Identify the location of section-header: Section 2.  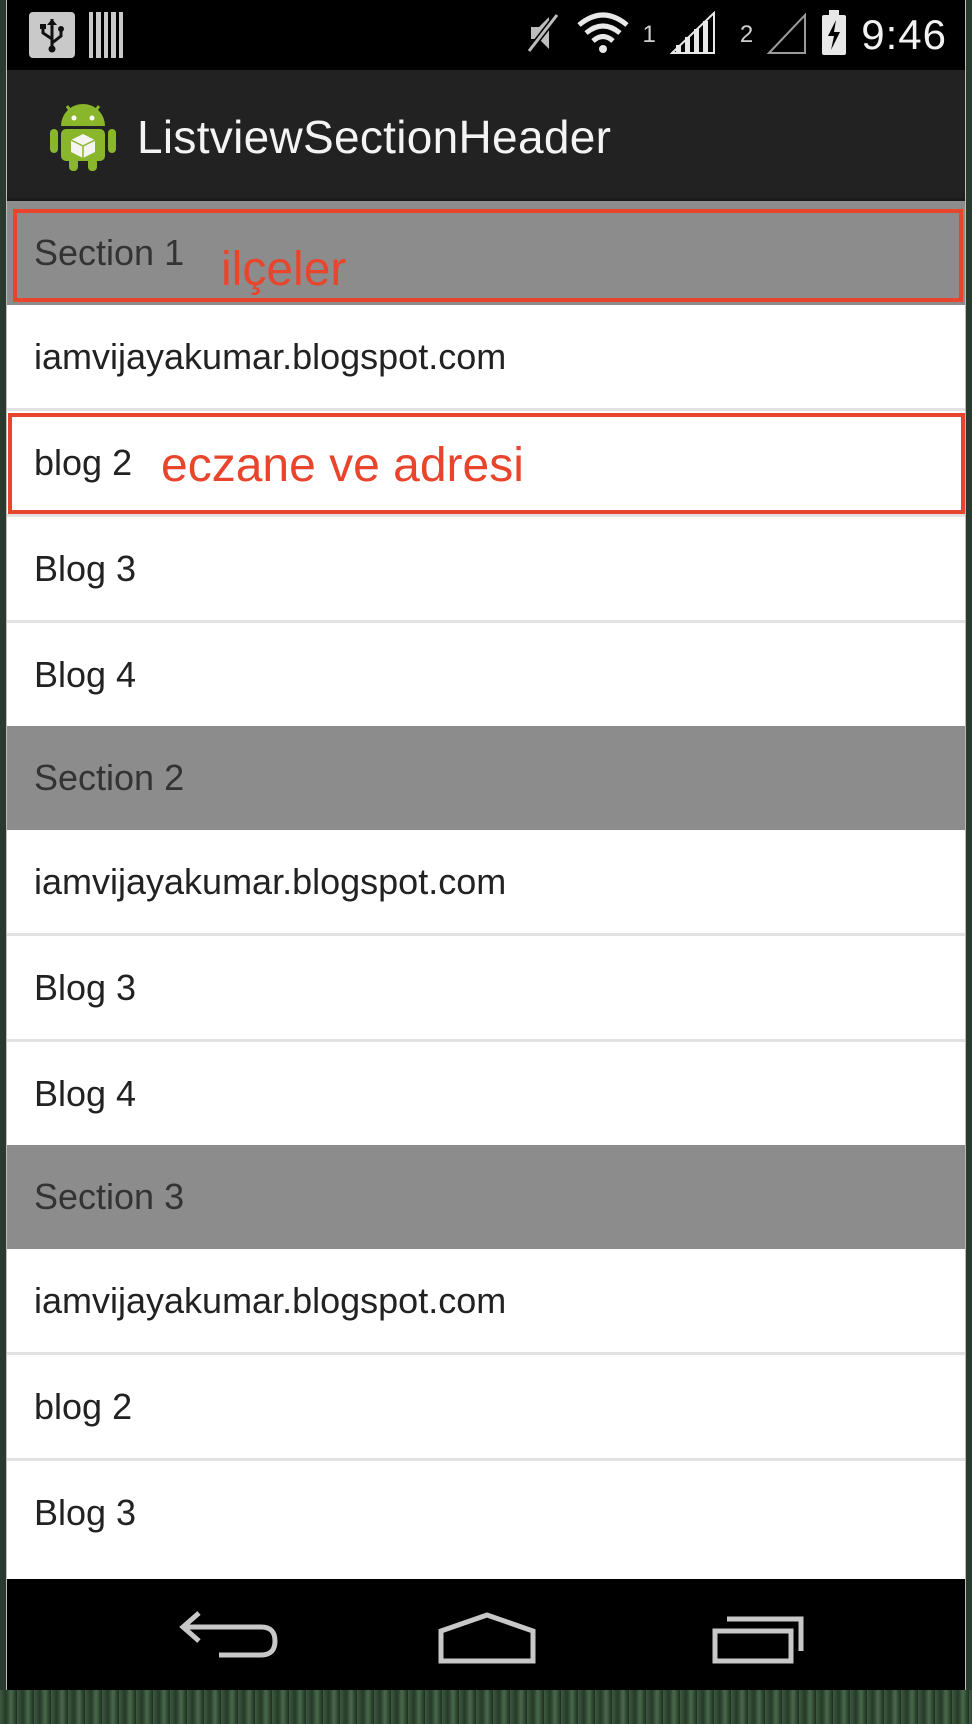
(486, 778).